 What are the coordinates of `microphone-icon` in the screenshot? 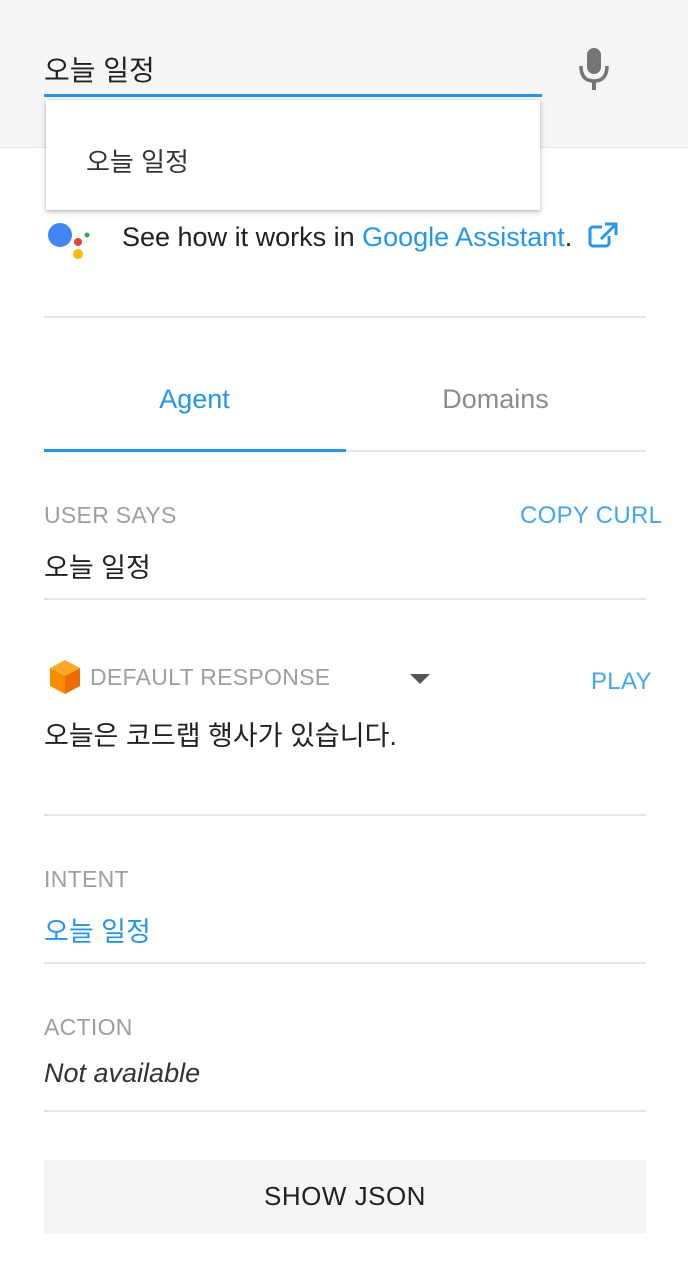 It's located at (594, 69).